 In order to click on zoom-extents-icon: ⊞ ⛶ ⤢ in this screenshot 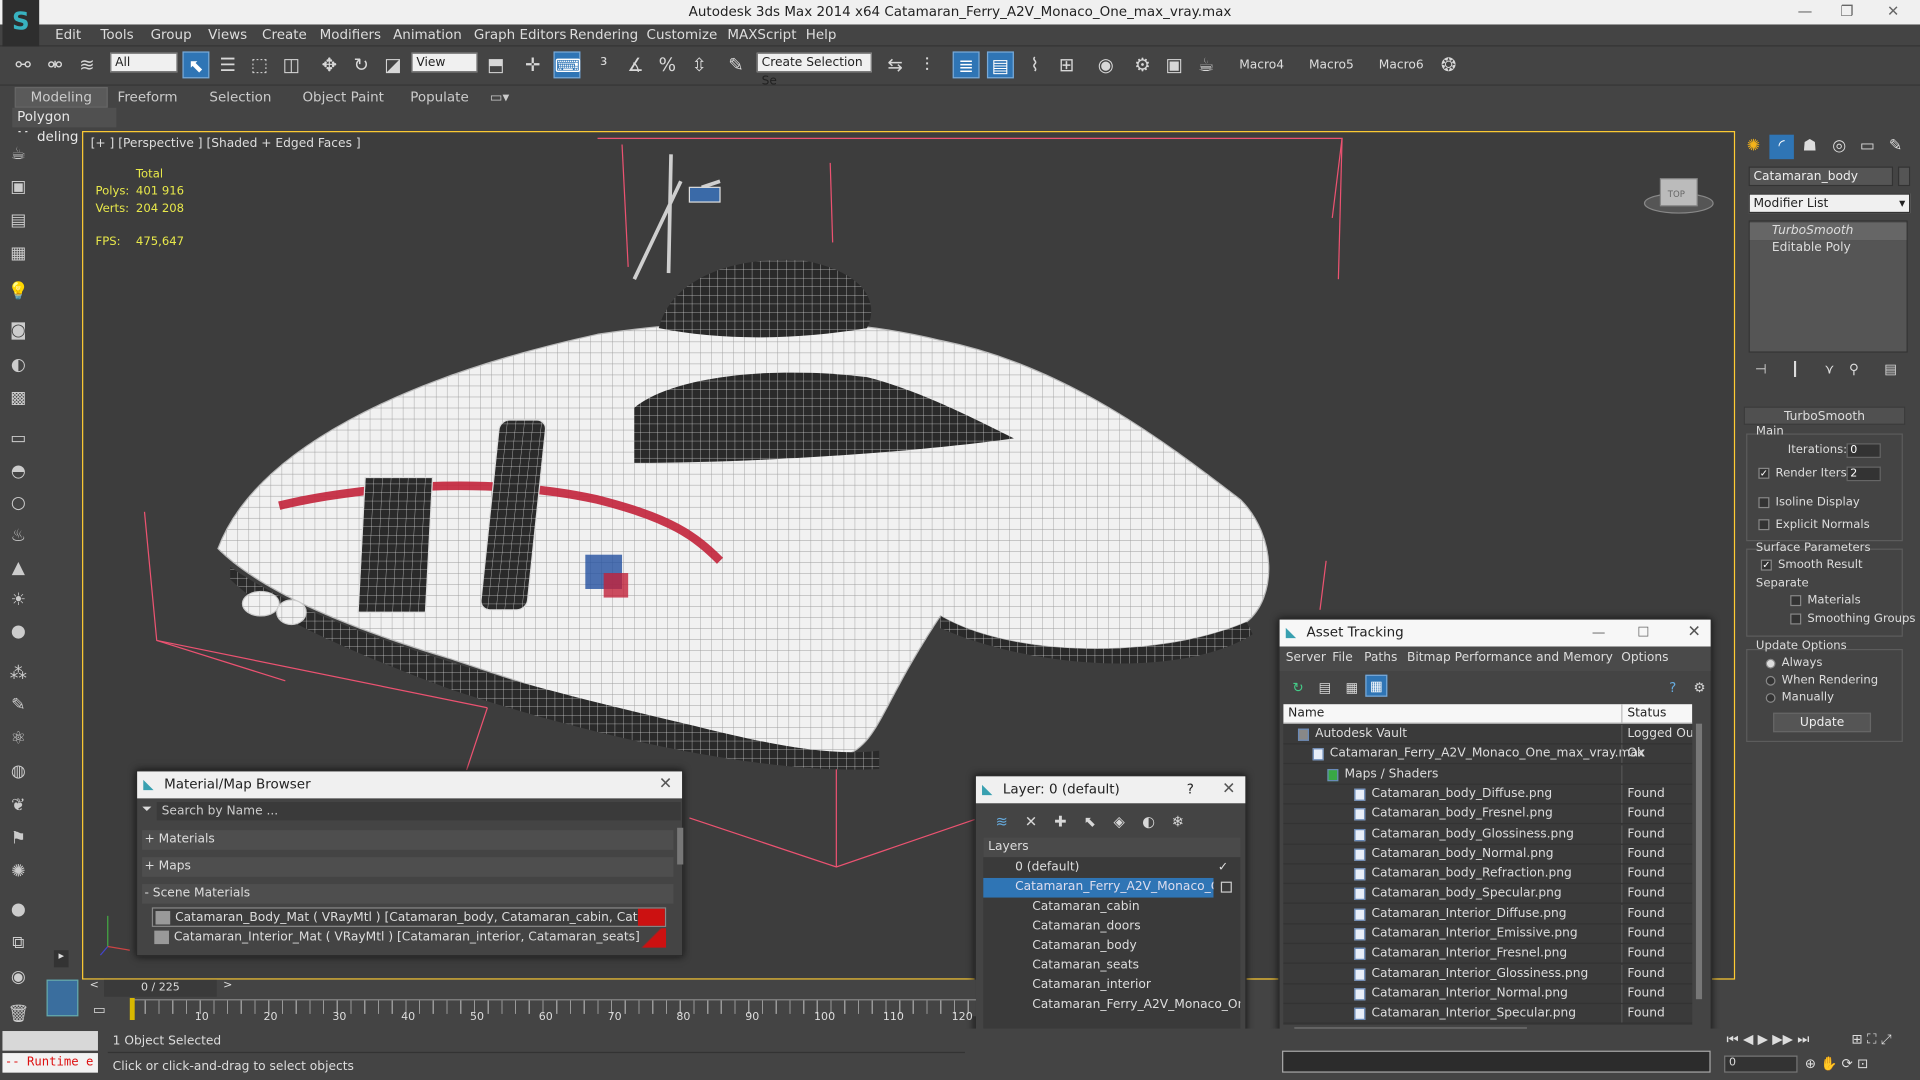, I will do `click(1871, 1039)`.